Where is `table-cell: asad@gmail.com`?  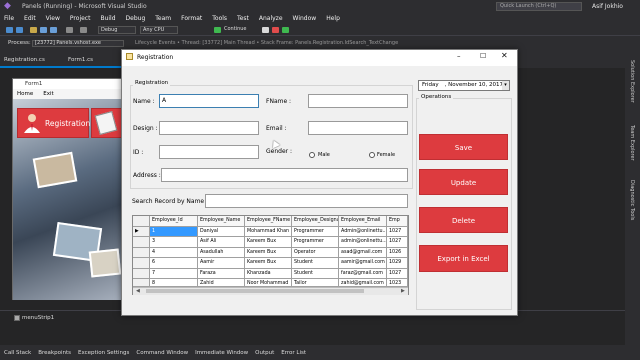 table-cell: asad@gmail.com is located at coordinates (363, 252).